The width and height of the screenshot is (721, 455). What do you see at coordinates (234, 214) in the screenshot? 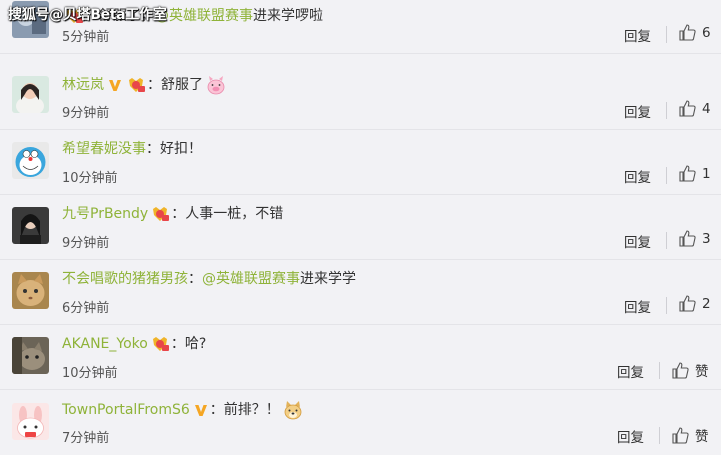
I see `comment-text: 人事一桩，不错` at bounding box center [234, 214].